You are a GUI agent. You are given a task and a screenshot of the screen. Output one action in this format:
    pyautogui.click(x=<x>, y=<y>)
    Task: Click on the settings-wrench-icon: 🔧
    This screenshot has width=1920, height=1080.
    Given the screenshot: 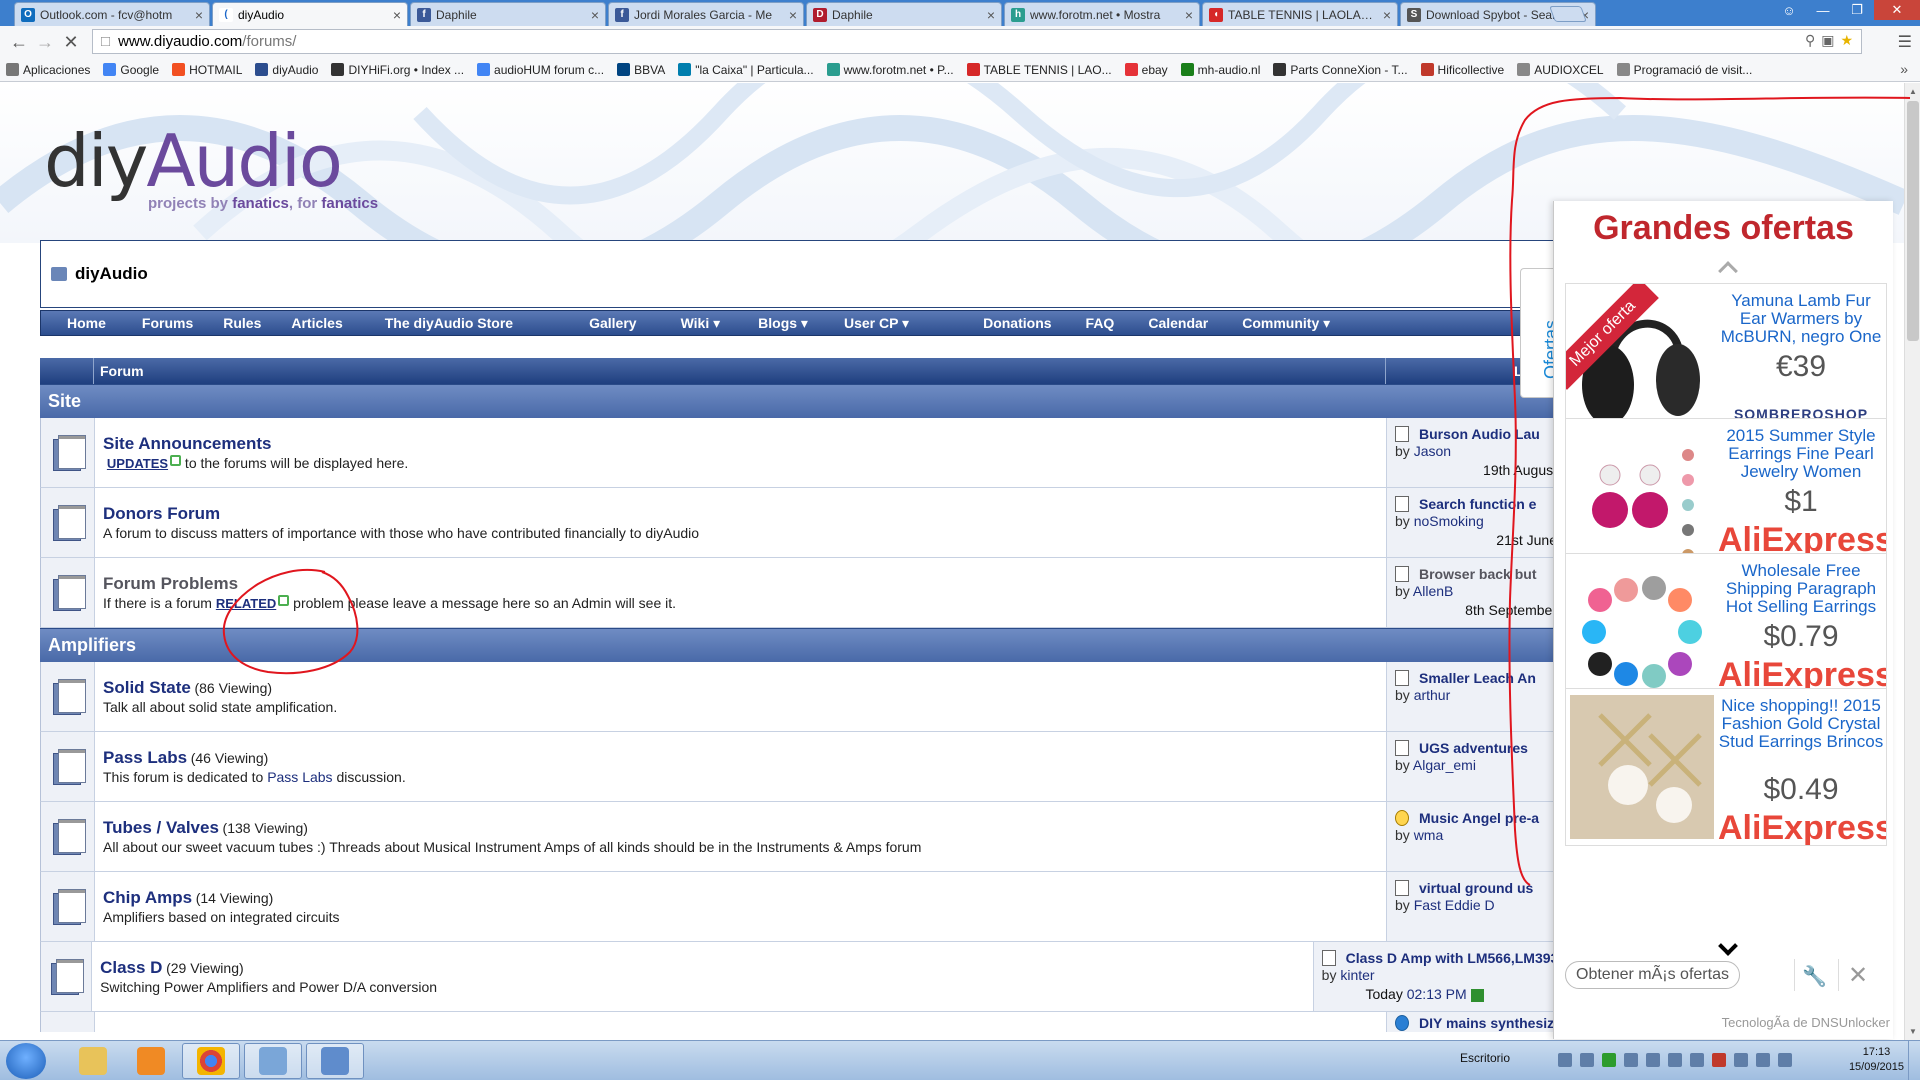 What is the action you would take?
    pyautogui.click(x=1814, y=976)
    